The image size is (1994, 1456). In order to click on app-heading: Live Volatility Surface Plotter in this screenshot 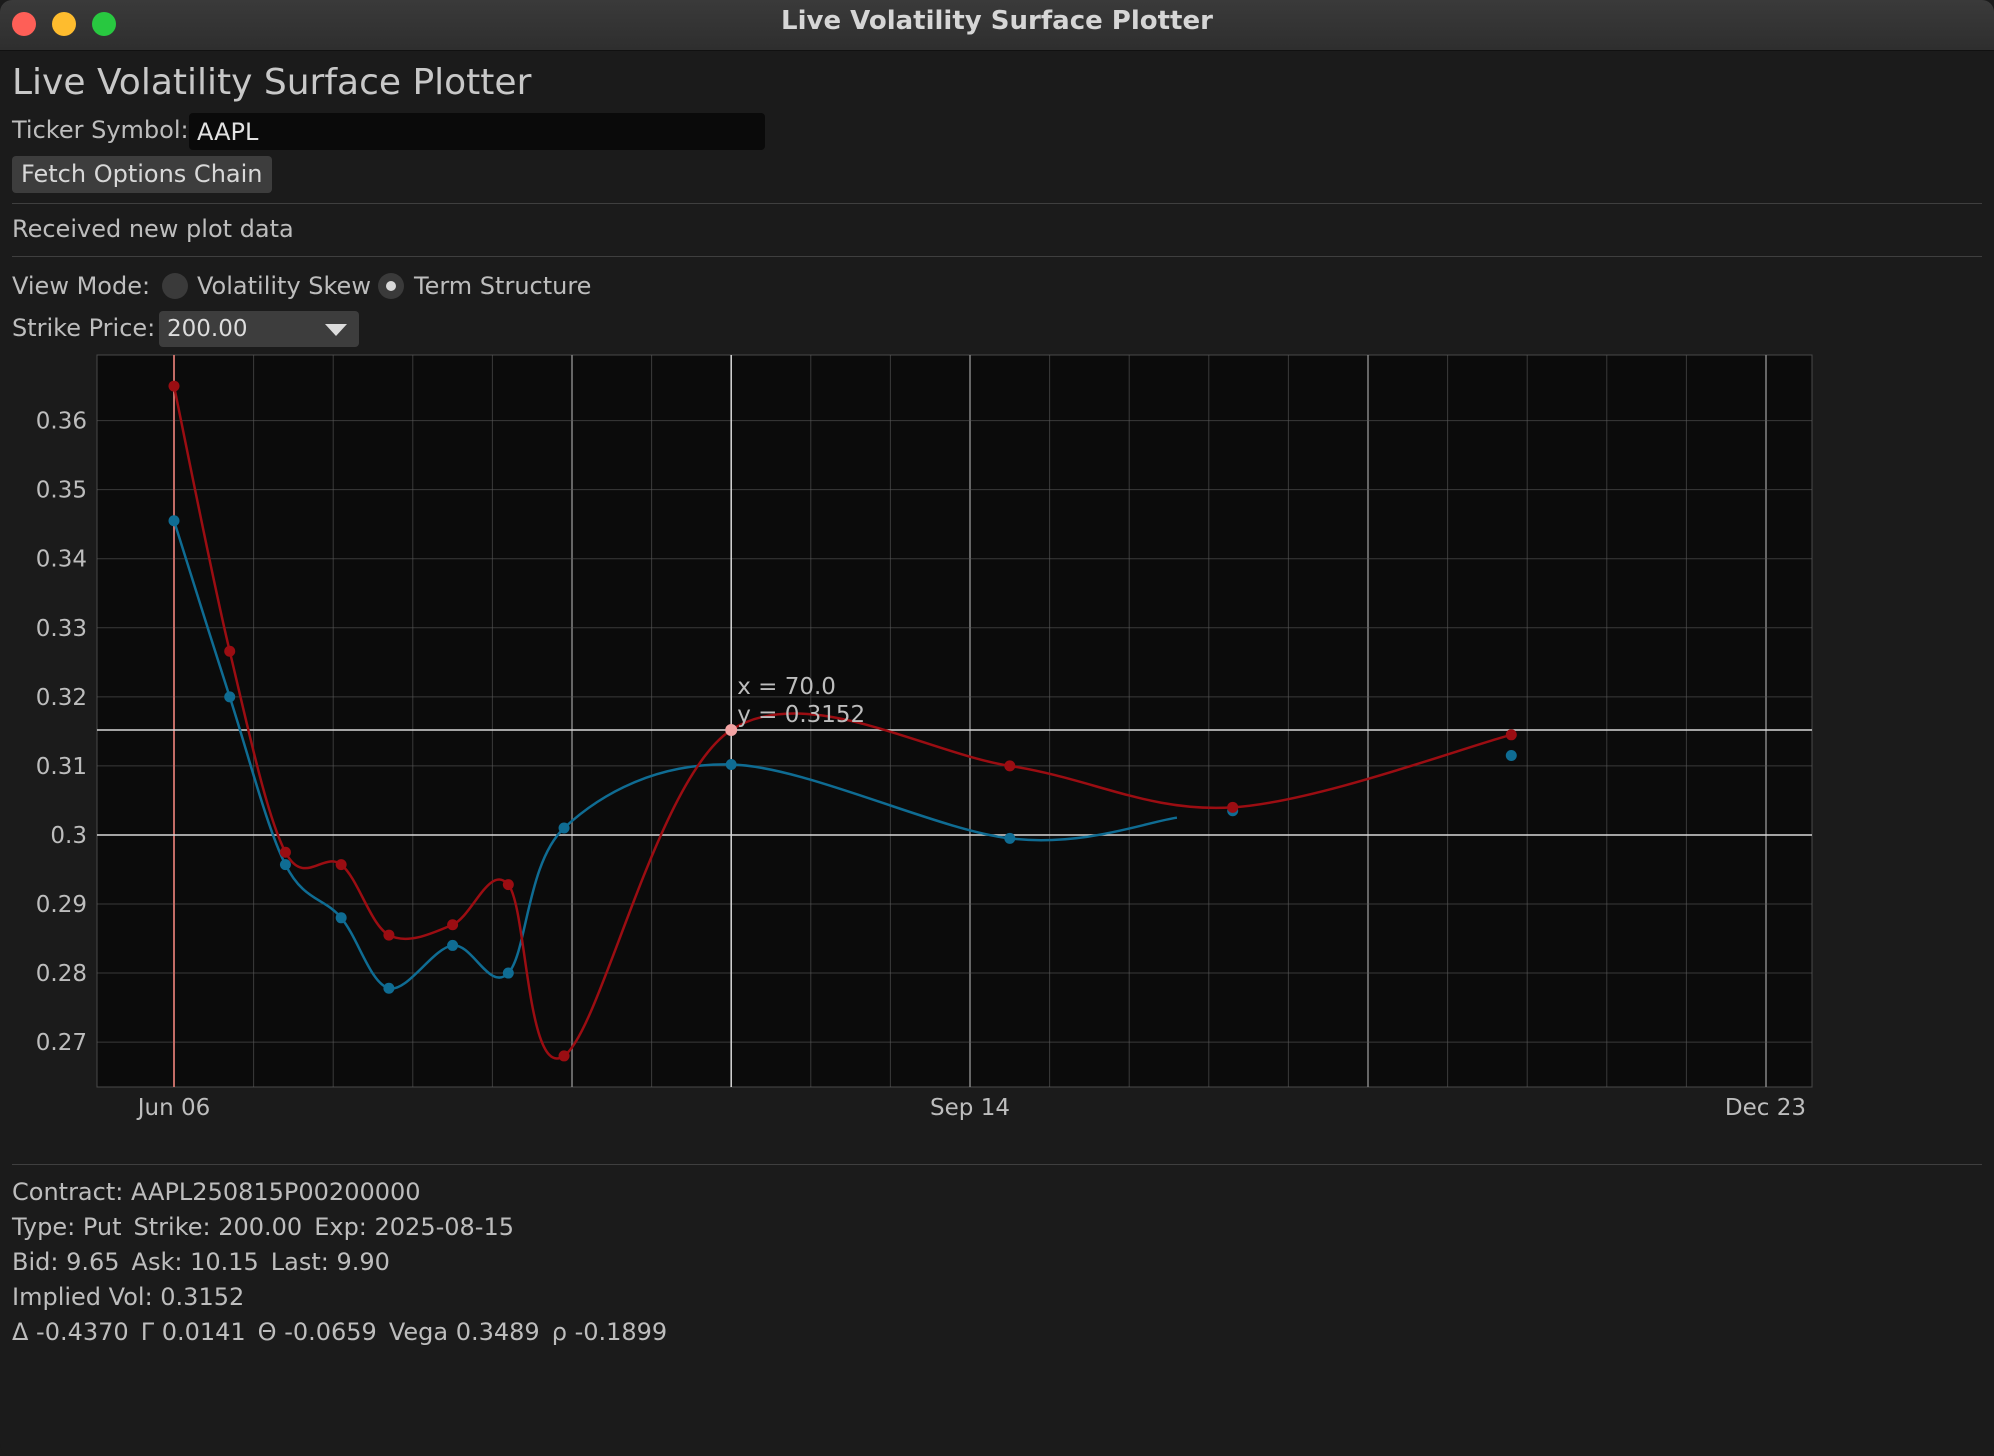, I will do `click(272, 82)`.